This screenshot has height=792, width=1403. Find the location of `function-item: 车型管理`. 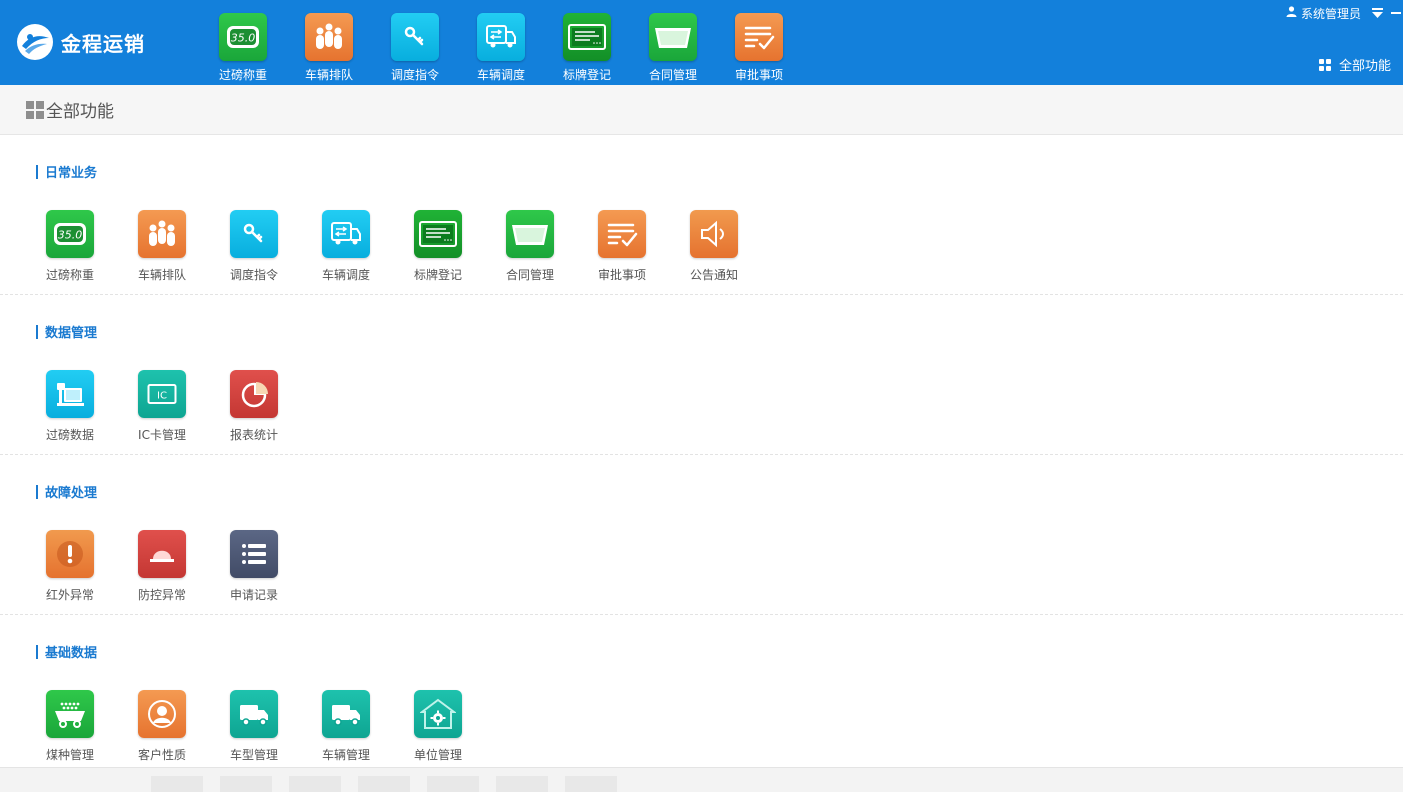

function-item: 车型管理 is located at coordinates (254, 726).